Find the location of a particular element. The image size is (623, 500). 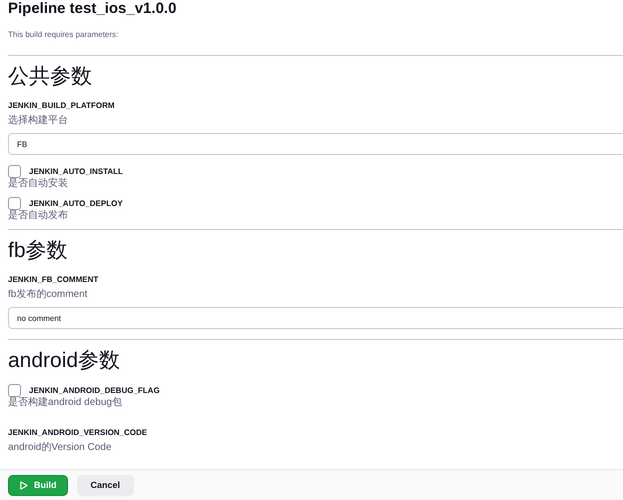

intro-text: This build requires parameters: is located at coordinates (64, 34).